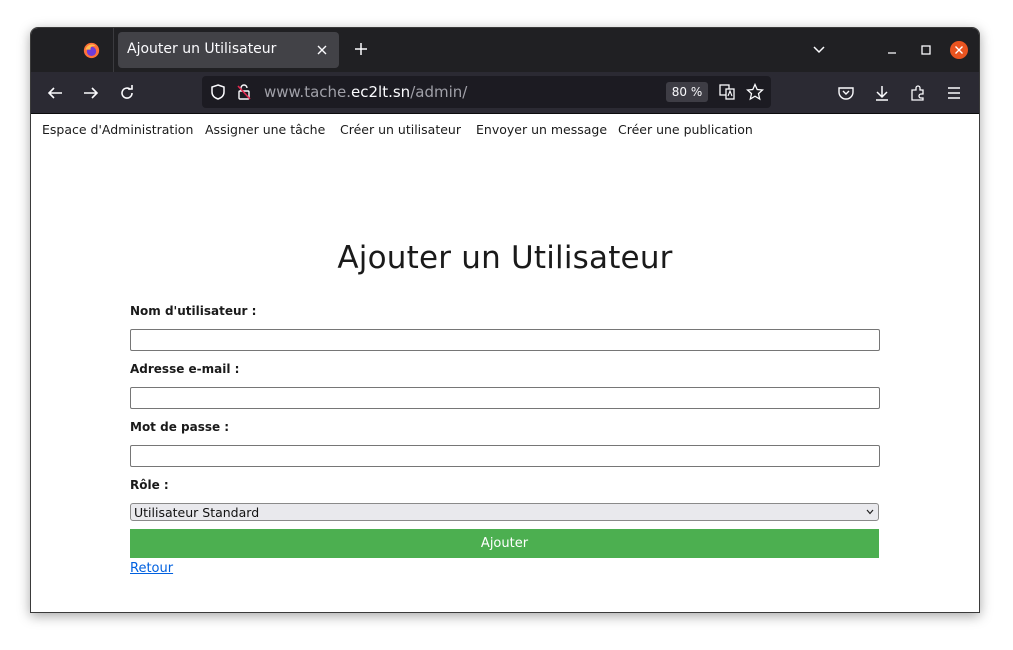 The width and height of the screenshot is (1013, 650). I want to click on tab-bar: Ajouter un Utilisateur, so click(505, 50).